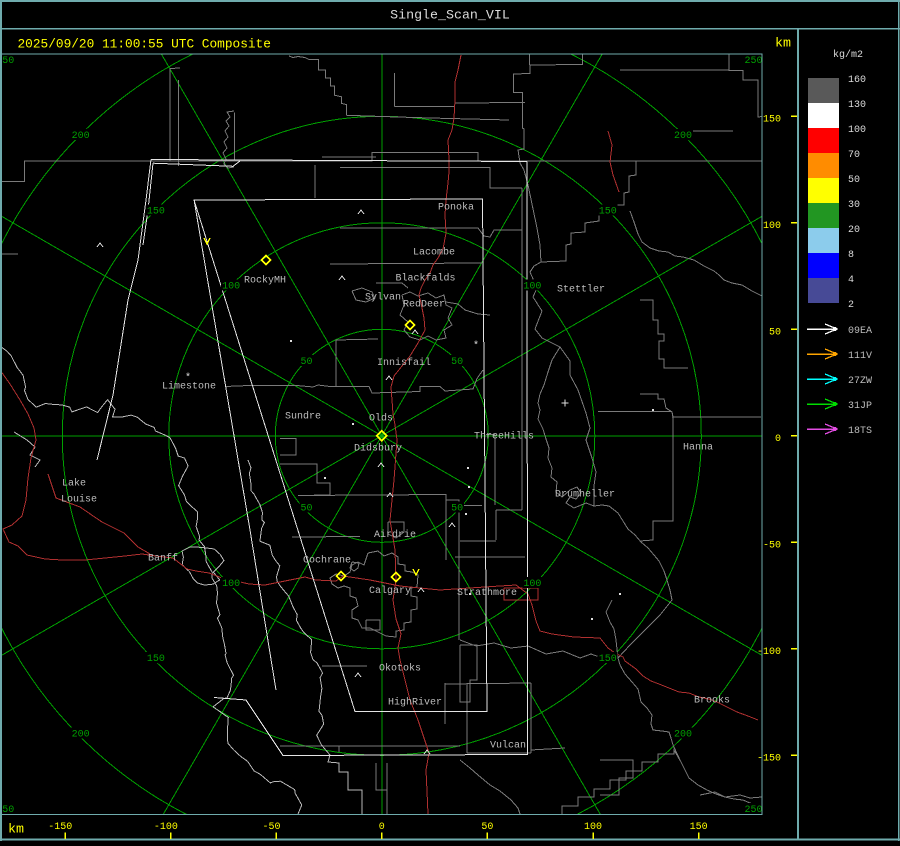  I want to click on svg-text: 70, so click(854, 155).